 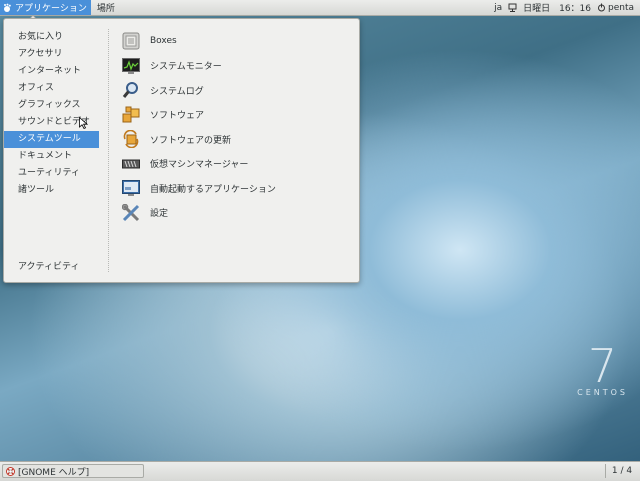 I want to click on category-favorites: お気に入り, so click(x=54, y=37).